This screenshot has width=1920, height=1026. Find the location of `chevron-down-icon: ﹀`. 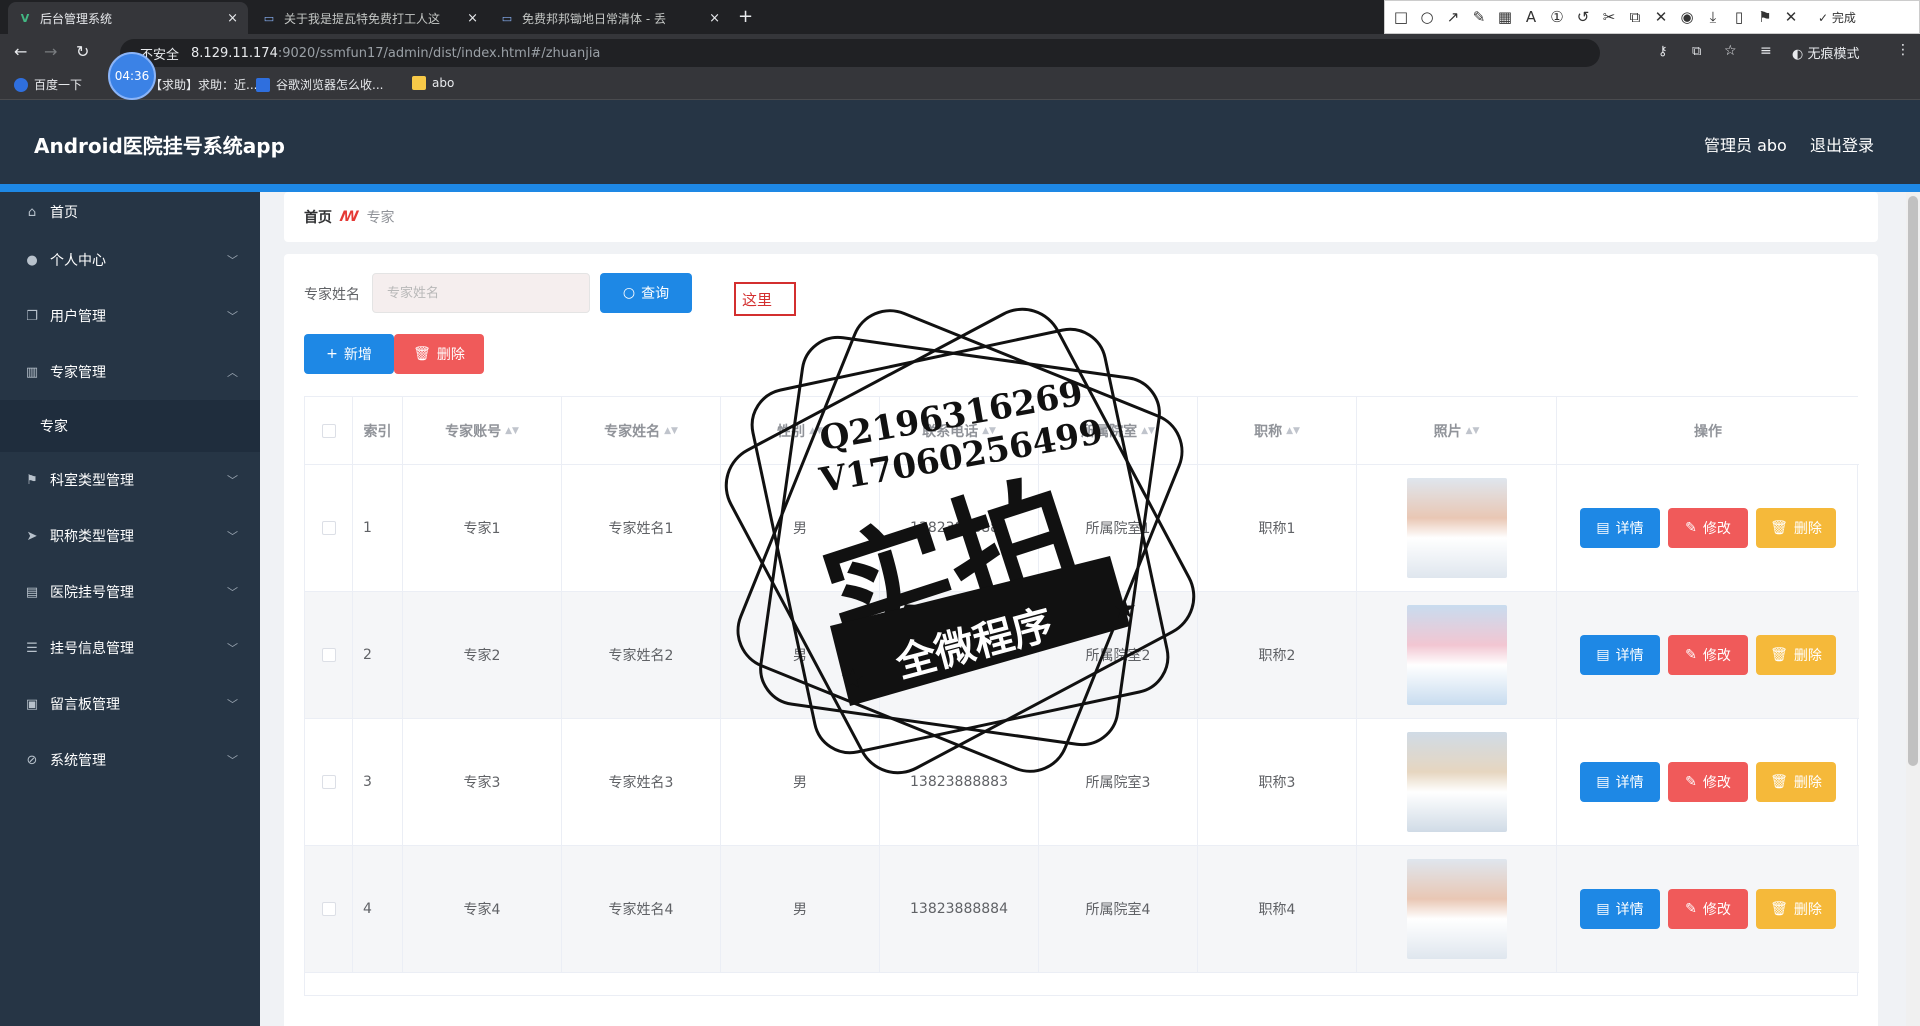

chevron-down-icon: ﹀ is located at coordinates (232, 760).